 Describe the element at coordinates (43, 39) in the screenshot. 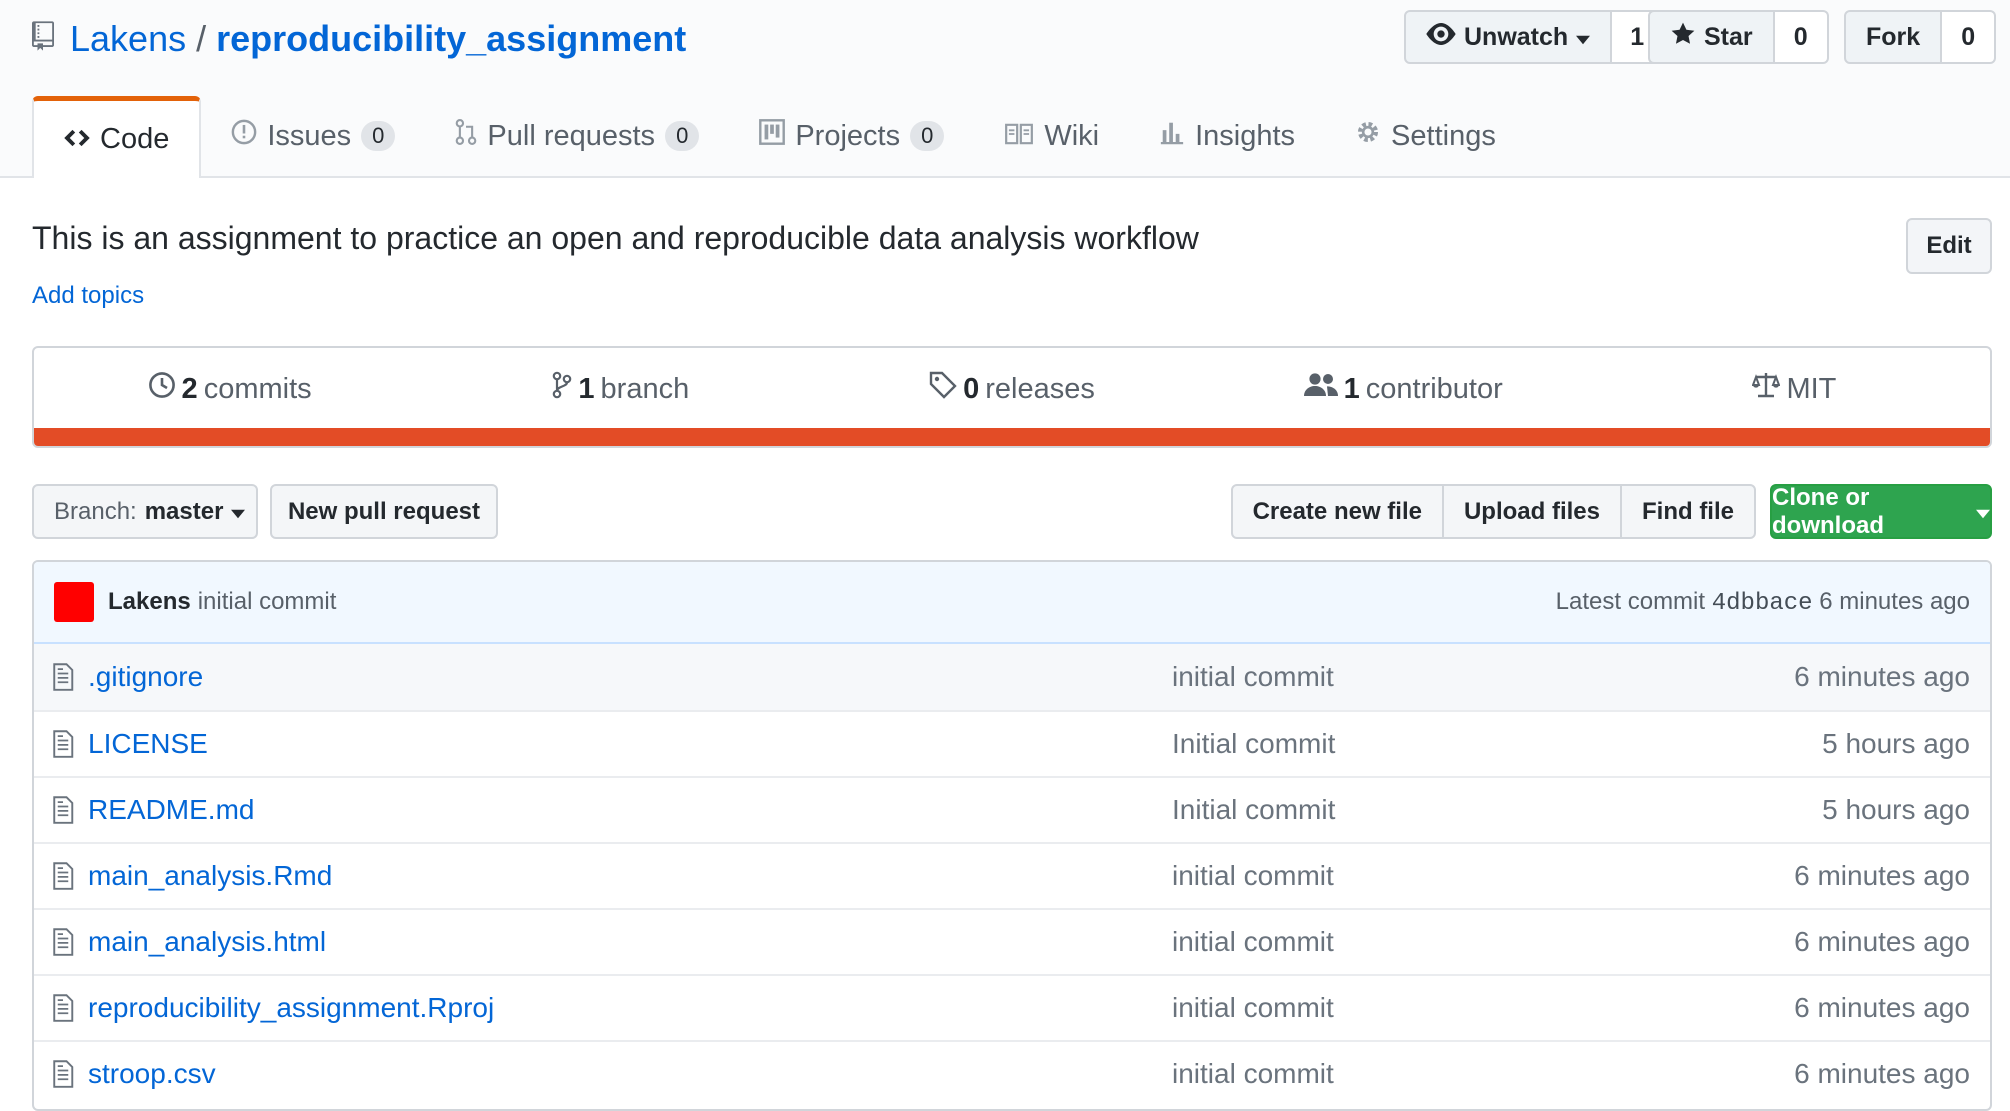

I see `repo-icon` at that location.